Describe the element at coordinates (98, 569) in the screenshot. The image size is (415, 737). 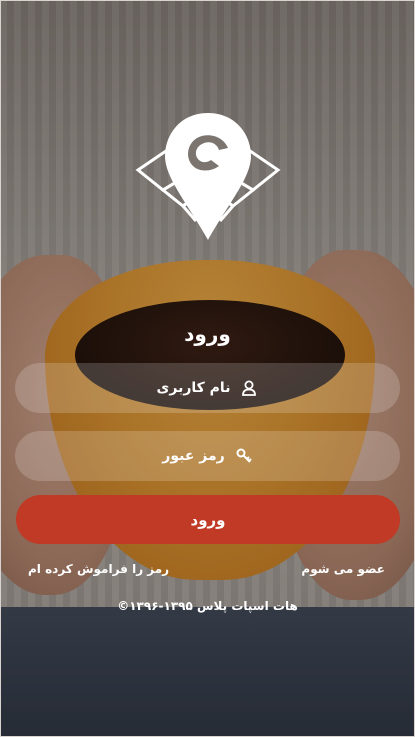
I see `forgot-password-link: رمز را فراموش کرده ام` at that location.